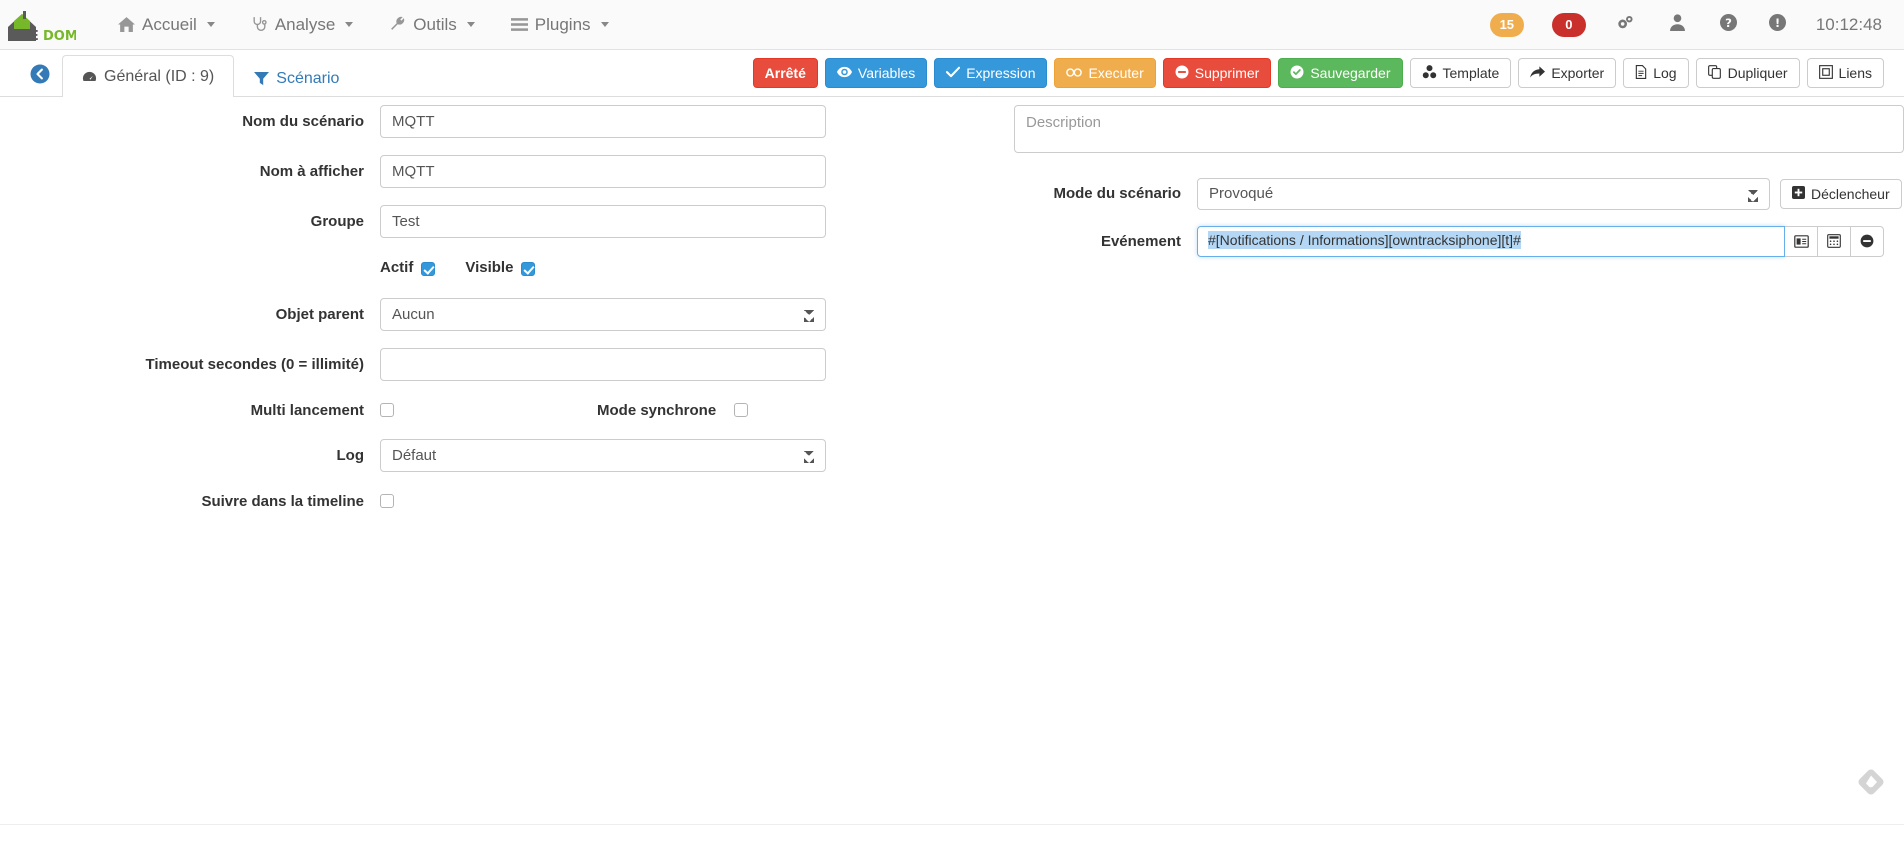 This screenshot has width=1904, height=852. I want to click on eye-icon, so click(844, 73).